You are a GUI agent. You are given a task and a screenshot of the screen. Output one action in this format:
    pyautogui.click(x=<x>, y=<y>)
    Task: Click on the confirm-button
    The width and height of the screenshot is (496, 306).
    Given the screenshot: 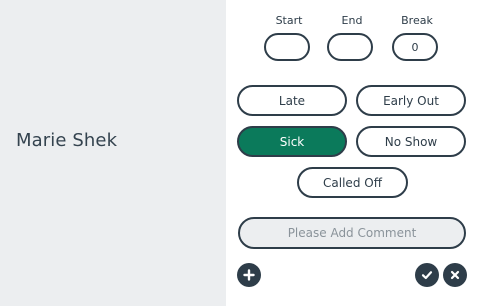 What is the action you would take?
    pyautogui.click(x=427, y=275)
    